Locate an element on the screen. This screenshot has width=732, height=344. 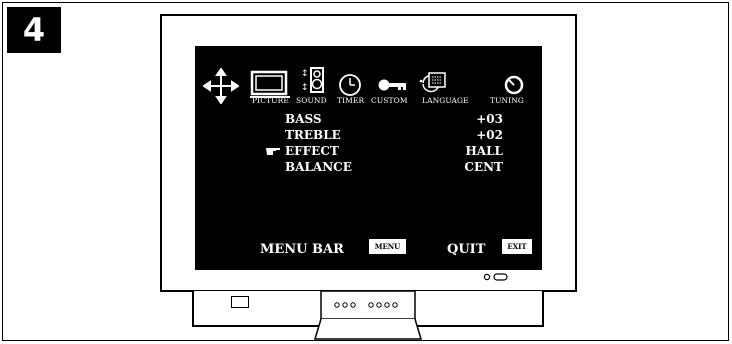
setting-label: EFFECT is located at coordinates (312, 151).